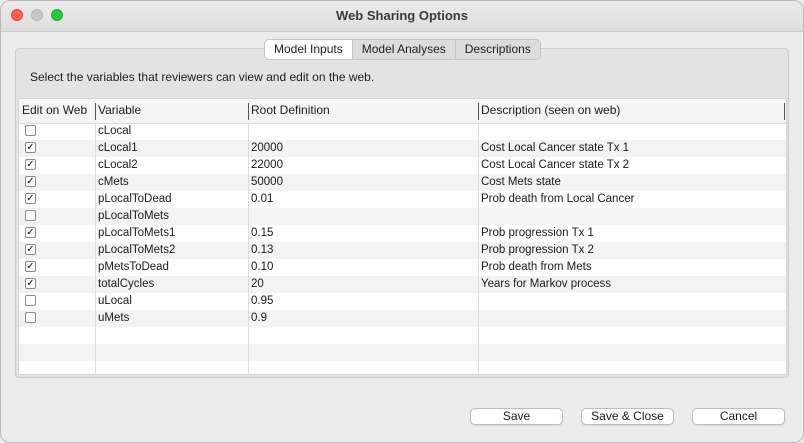  What do you see at coordinates (171, 318) in the screenshot?
I see `variable-cell: uMets` at bounding box center [171, 318].